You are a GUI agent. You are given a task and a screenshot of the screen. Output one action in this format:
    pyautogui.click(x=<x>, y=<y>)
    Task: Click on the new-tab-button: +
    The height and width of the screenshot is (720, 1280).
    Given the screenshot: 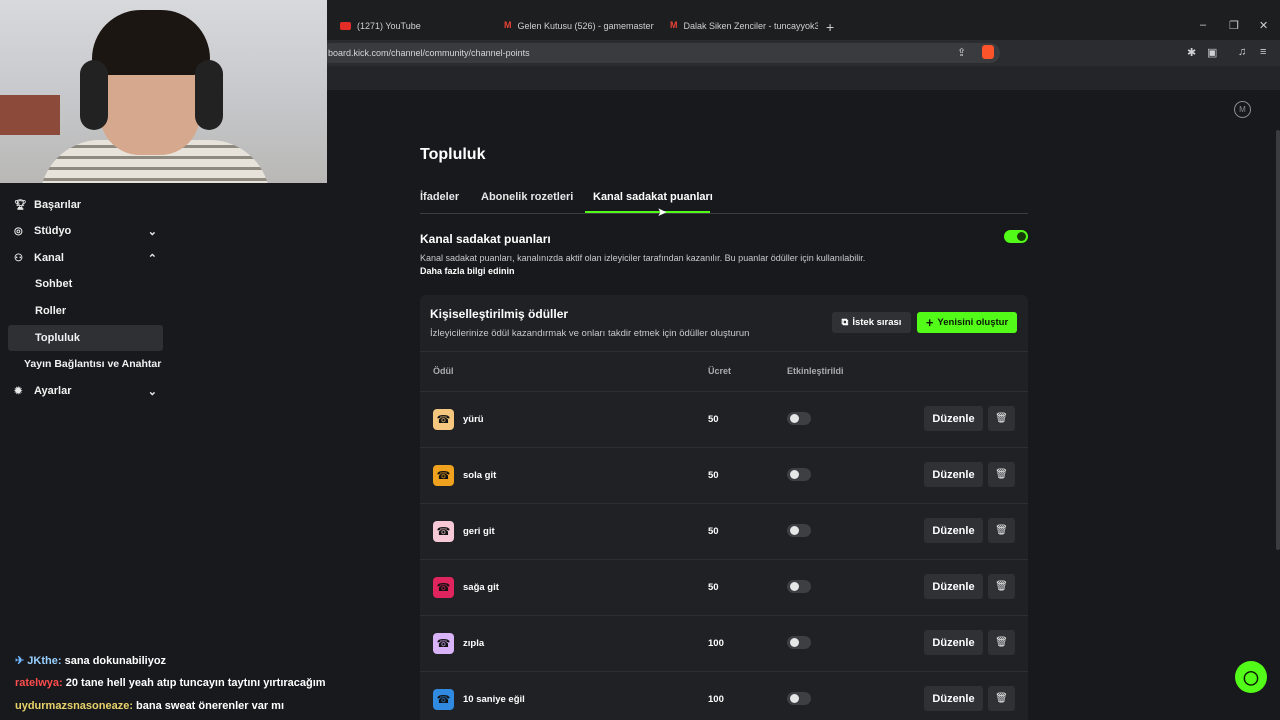 What is the action you would take?
    pyautogui.click(x=830, y=27)
    